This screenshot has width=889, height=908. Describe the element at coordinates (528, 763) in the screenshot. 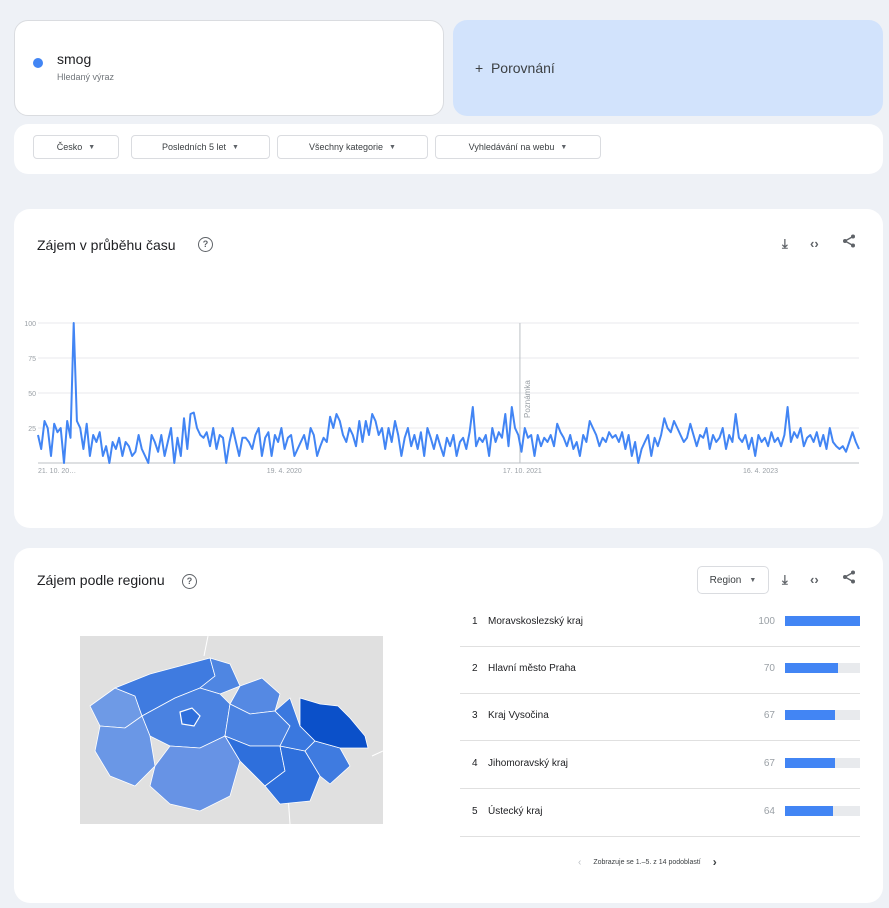

I see `row-name: Jihomoravský kraj` at that location.